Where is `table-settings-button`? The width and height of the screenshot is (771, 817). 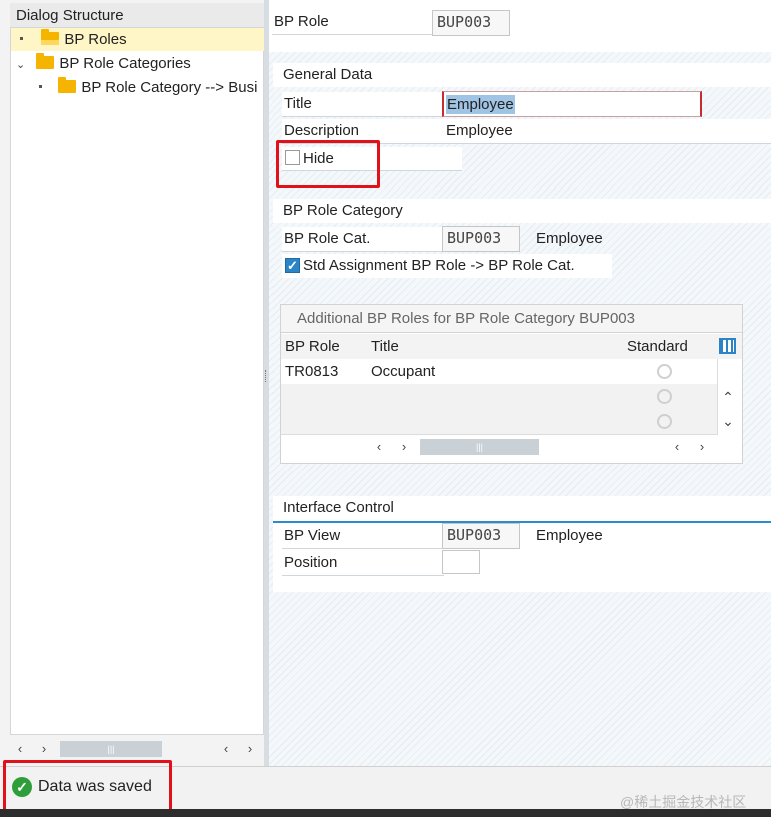
table-settings-button is located at coordinates (727, 346).